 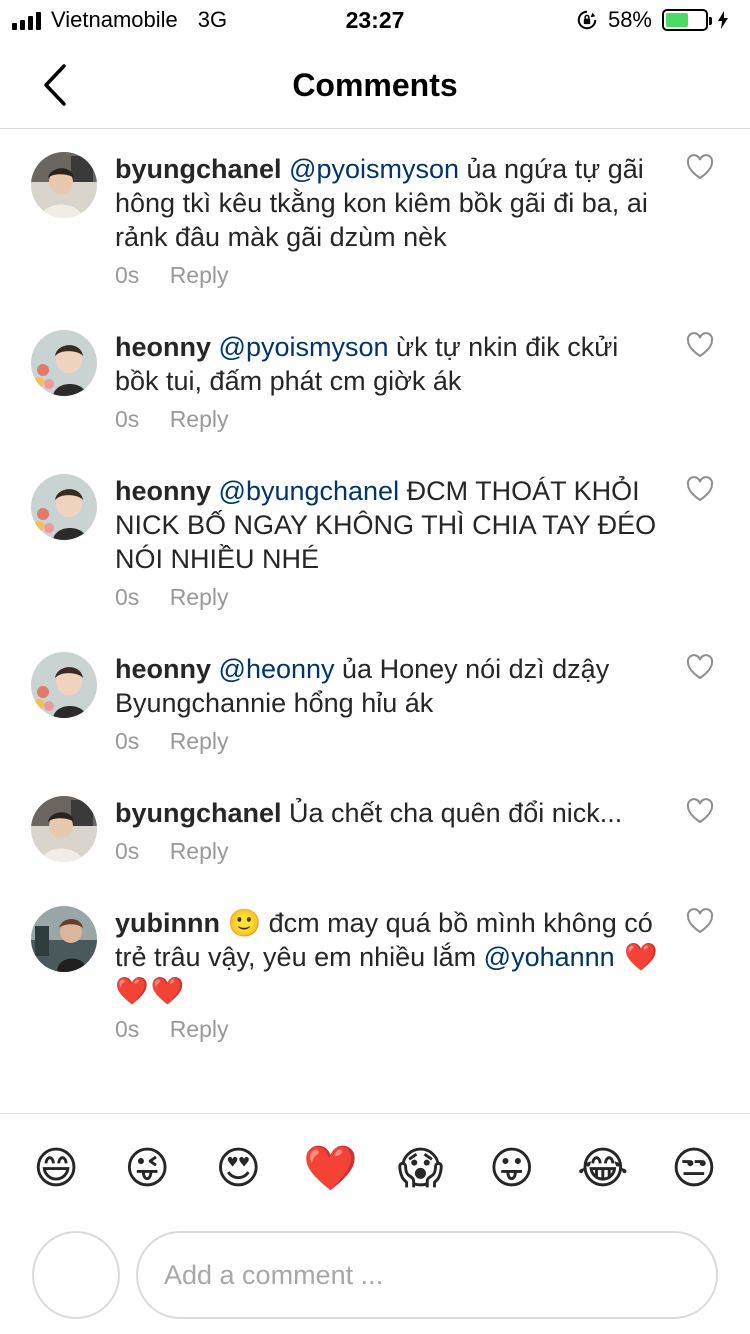 What do you see at coordinates (375, 1169) in the screenshot?
I see `quick-emoji-bar: 😄 😜 😍 ❤️ 😱 😛 😂 😒` at bounding box center [375, 1169].